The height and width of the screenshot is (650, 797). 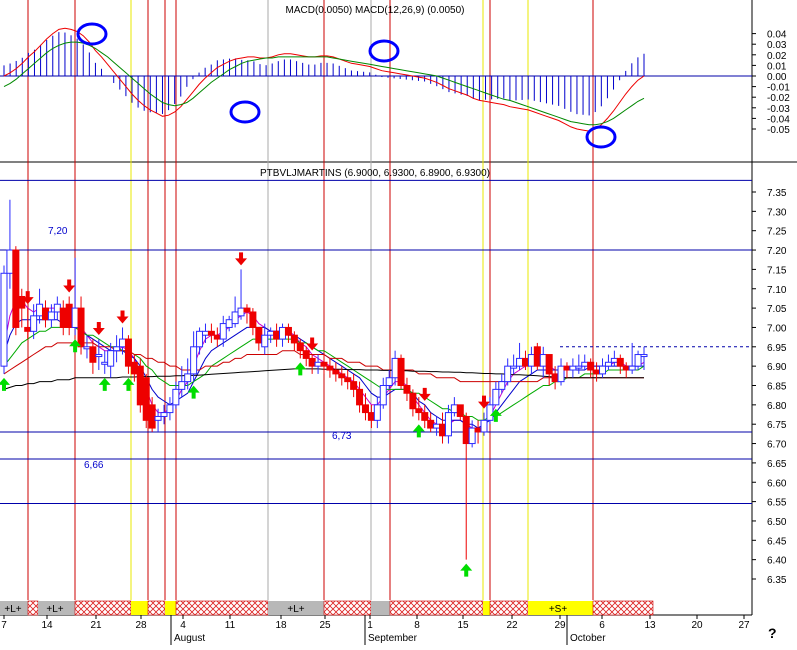 What do you see at coordinates (777, 56) in the screenshot?
I see `macd-y-tick-label: 0.02` at bounding box center [777, 56].